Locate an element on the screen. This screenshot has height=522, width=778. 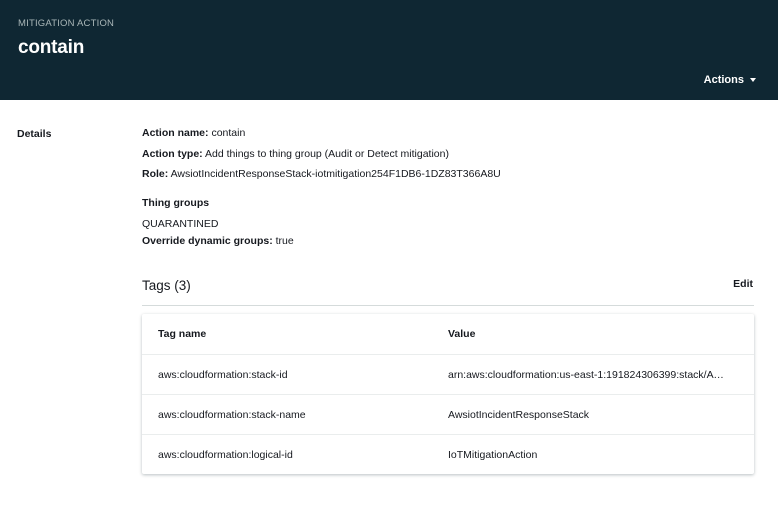
thing-groups-label: Thing groups is located at coordinates (176, 203).